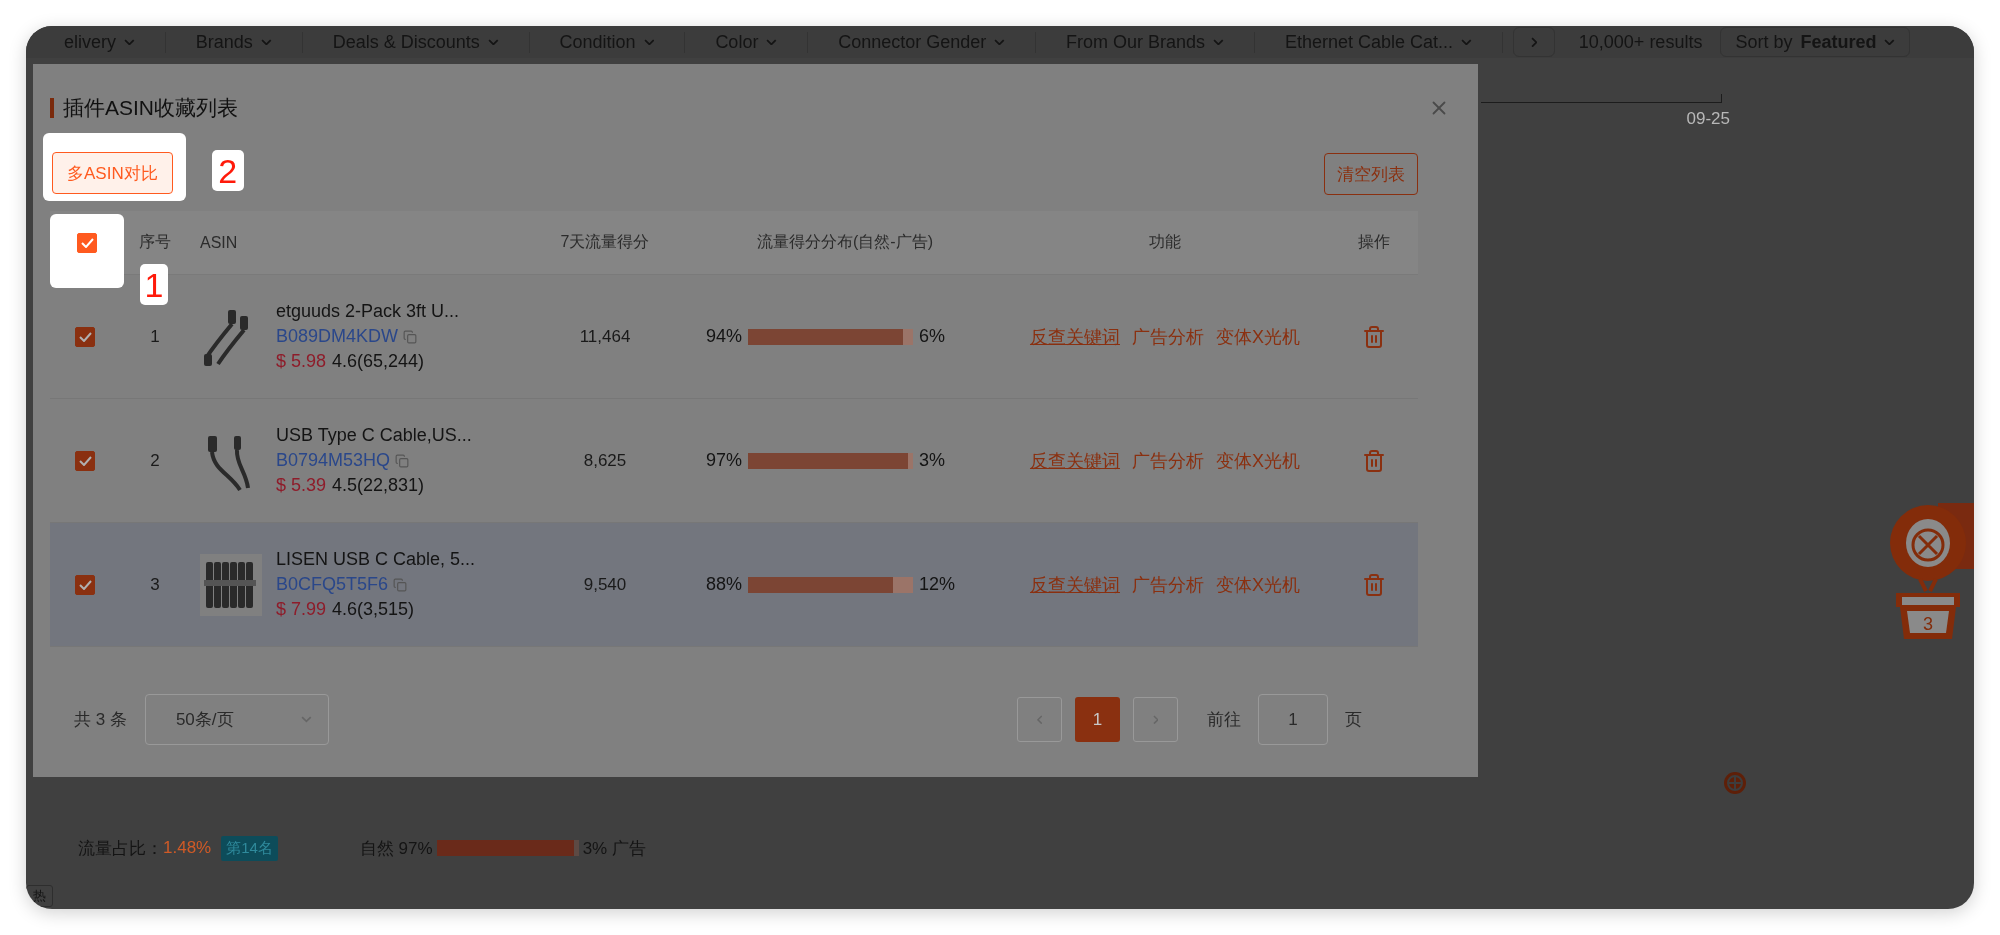 The height and width of the screenshot is (935, 2000). I want to click on product-price: $ 5.39, so click(301, 485).